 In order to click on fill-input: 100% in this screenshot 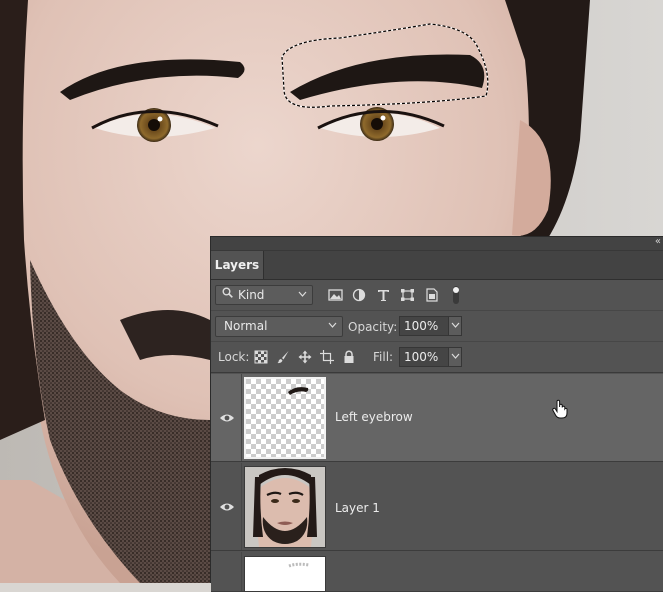, I will do `click(424, 357)`.